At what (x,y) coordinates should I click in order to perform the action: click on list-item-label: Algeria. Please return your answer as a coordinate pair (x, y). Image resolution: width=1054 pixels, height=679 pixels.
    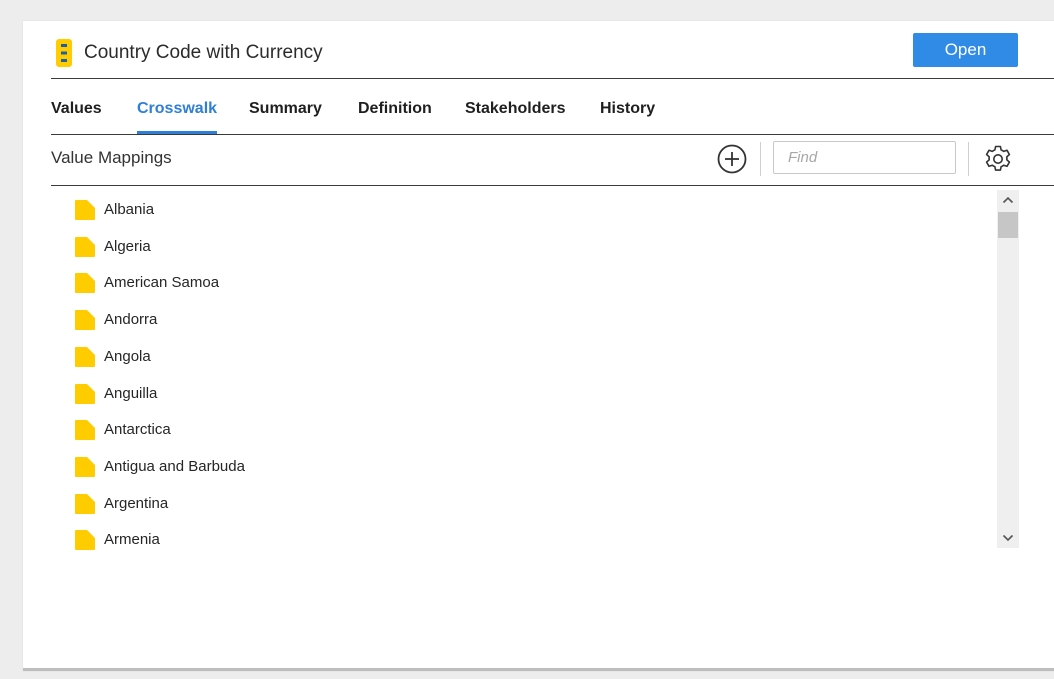
    Looking at the image, I should click on (127, 246).